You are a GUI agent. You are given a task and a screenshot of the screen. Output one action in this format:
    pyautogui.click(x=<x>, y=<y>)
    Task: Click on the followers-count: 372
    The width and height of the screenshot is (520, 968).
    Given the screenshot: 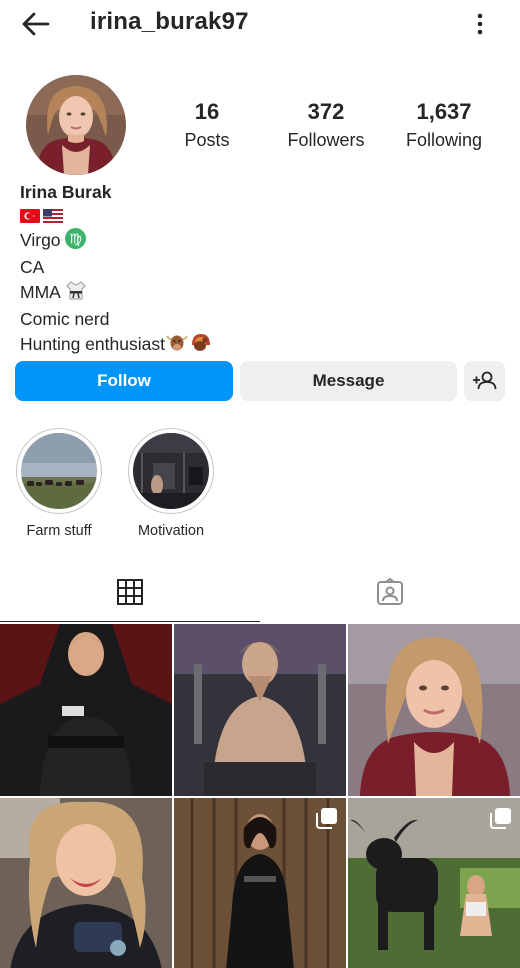 What is the action you would take?
    pyautogui.click(x=326, y=111)
    